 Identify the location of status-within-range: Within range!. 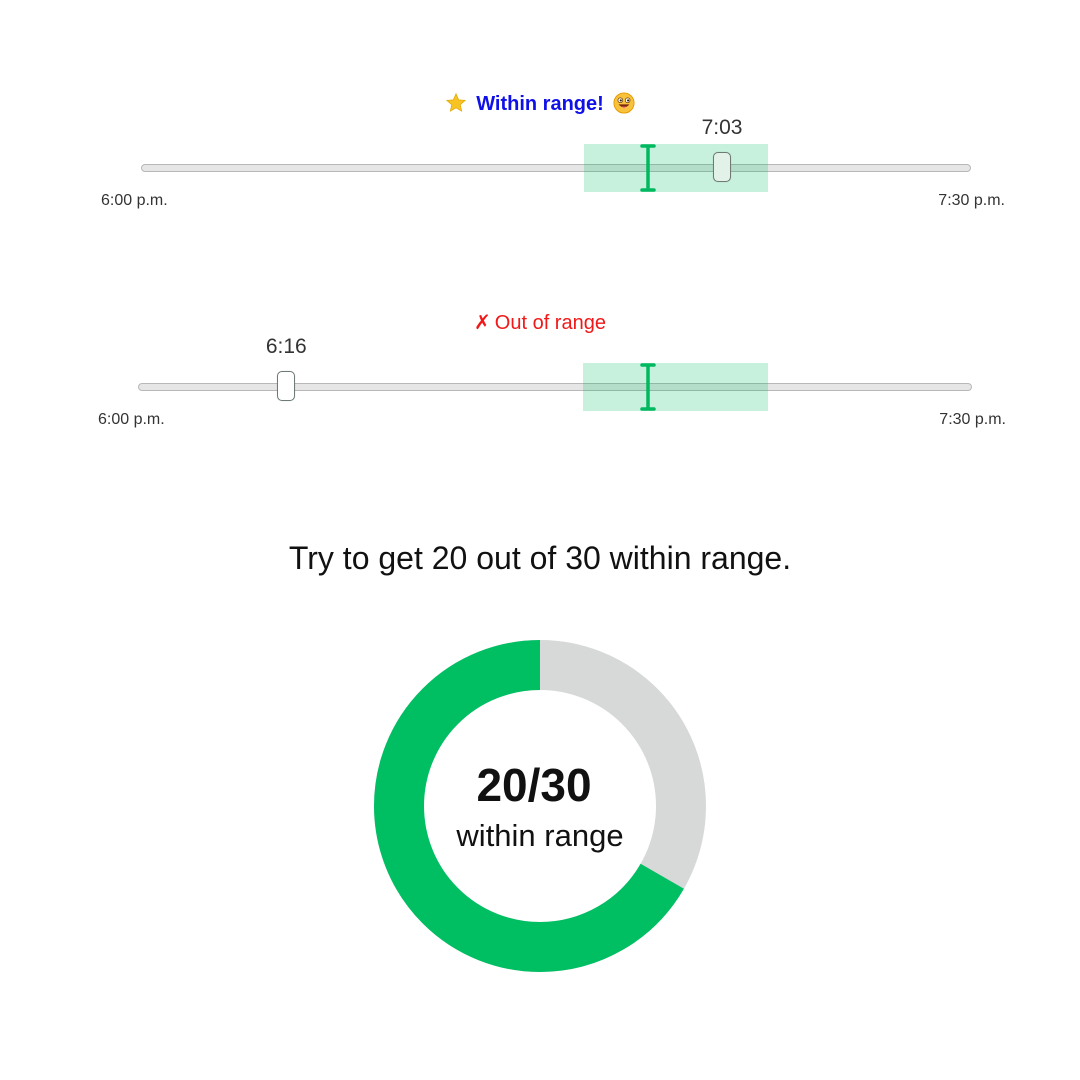
(540, 104).